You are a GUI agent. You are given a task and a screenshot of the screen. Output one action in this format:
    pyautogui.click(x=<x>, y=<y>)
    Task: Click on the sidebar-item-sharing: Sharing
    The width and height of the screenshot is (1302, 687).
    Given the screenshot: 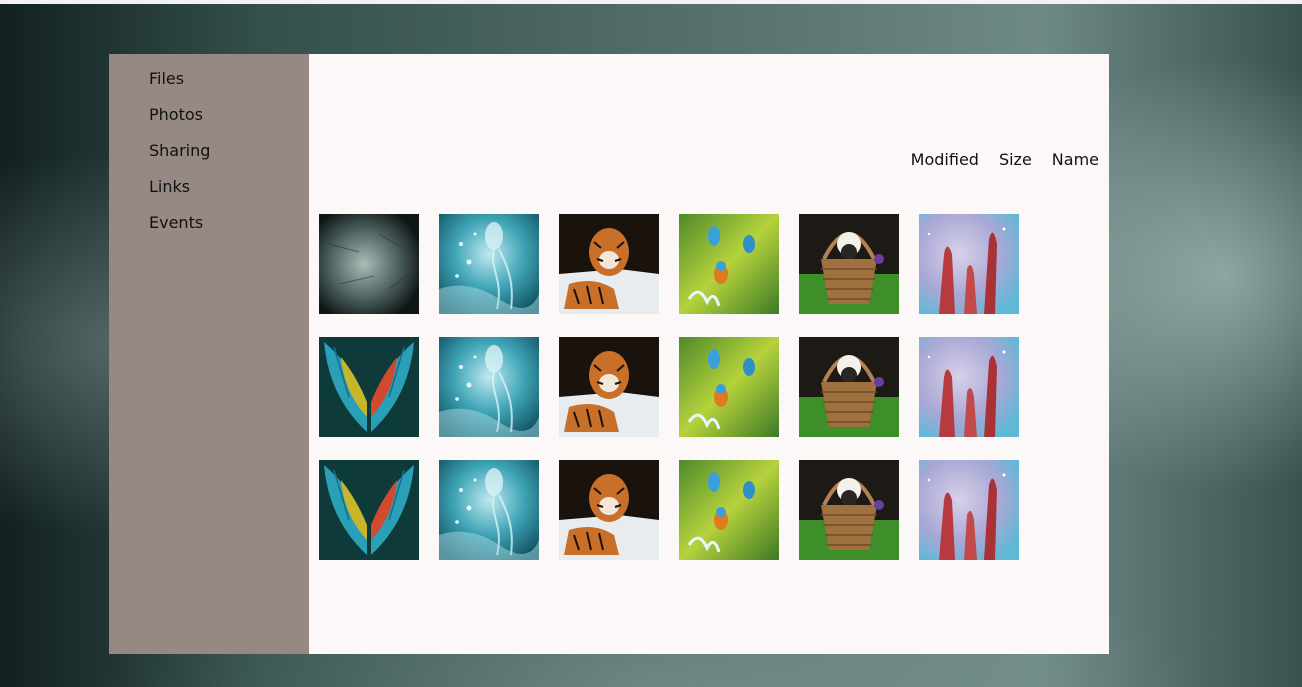 What is the action you would take?
    pyautogui.click(x=209, y=158)
    